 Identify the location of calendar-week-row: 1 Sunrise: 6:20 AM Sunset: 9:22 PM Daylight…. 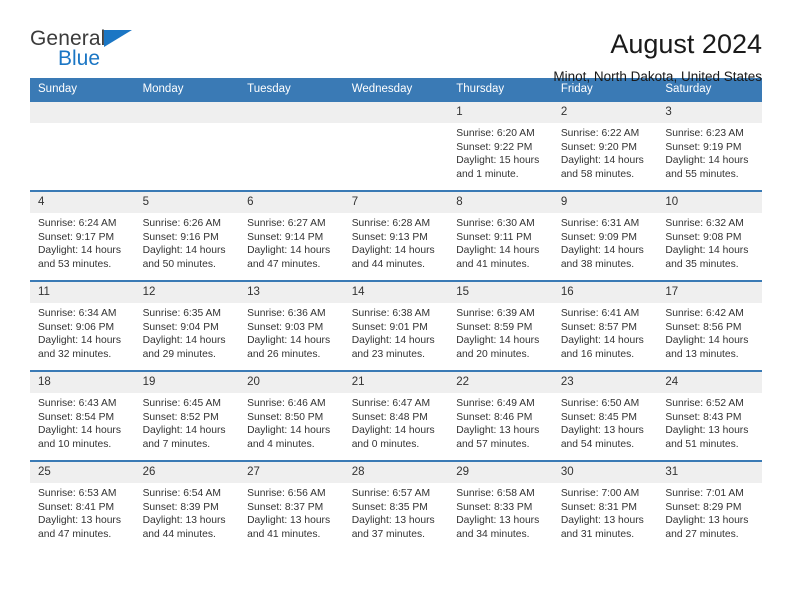
(396, 145).